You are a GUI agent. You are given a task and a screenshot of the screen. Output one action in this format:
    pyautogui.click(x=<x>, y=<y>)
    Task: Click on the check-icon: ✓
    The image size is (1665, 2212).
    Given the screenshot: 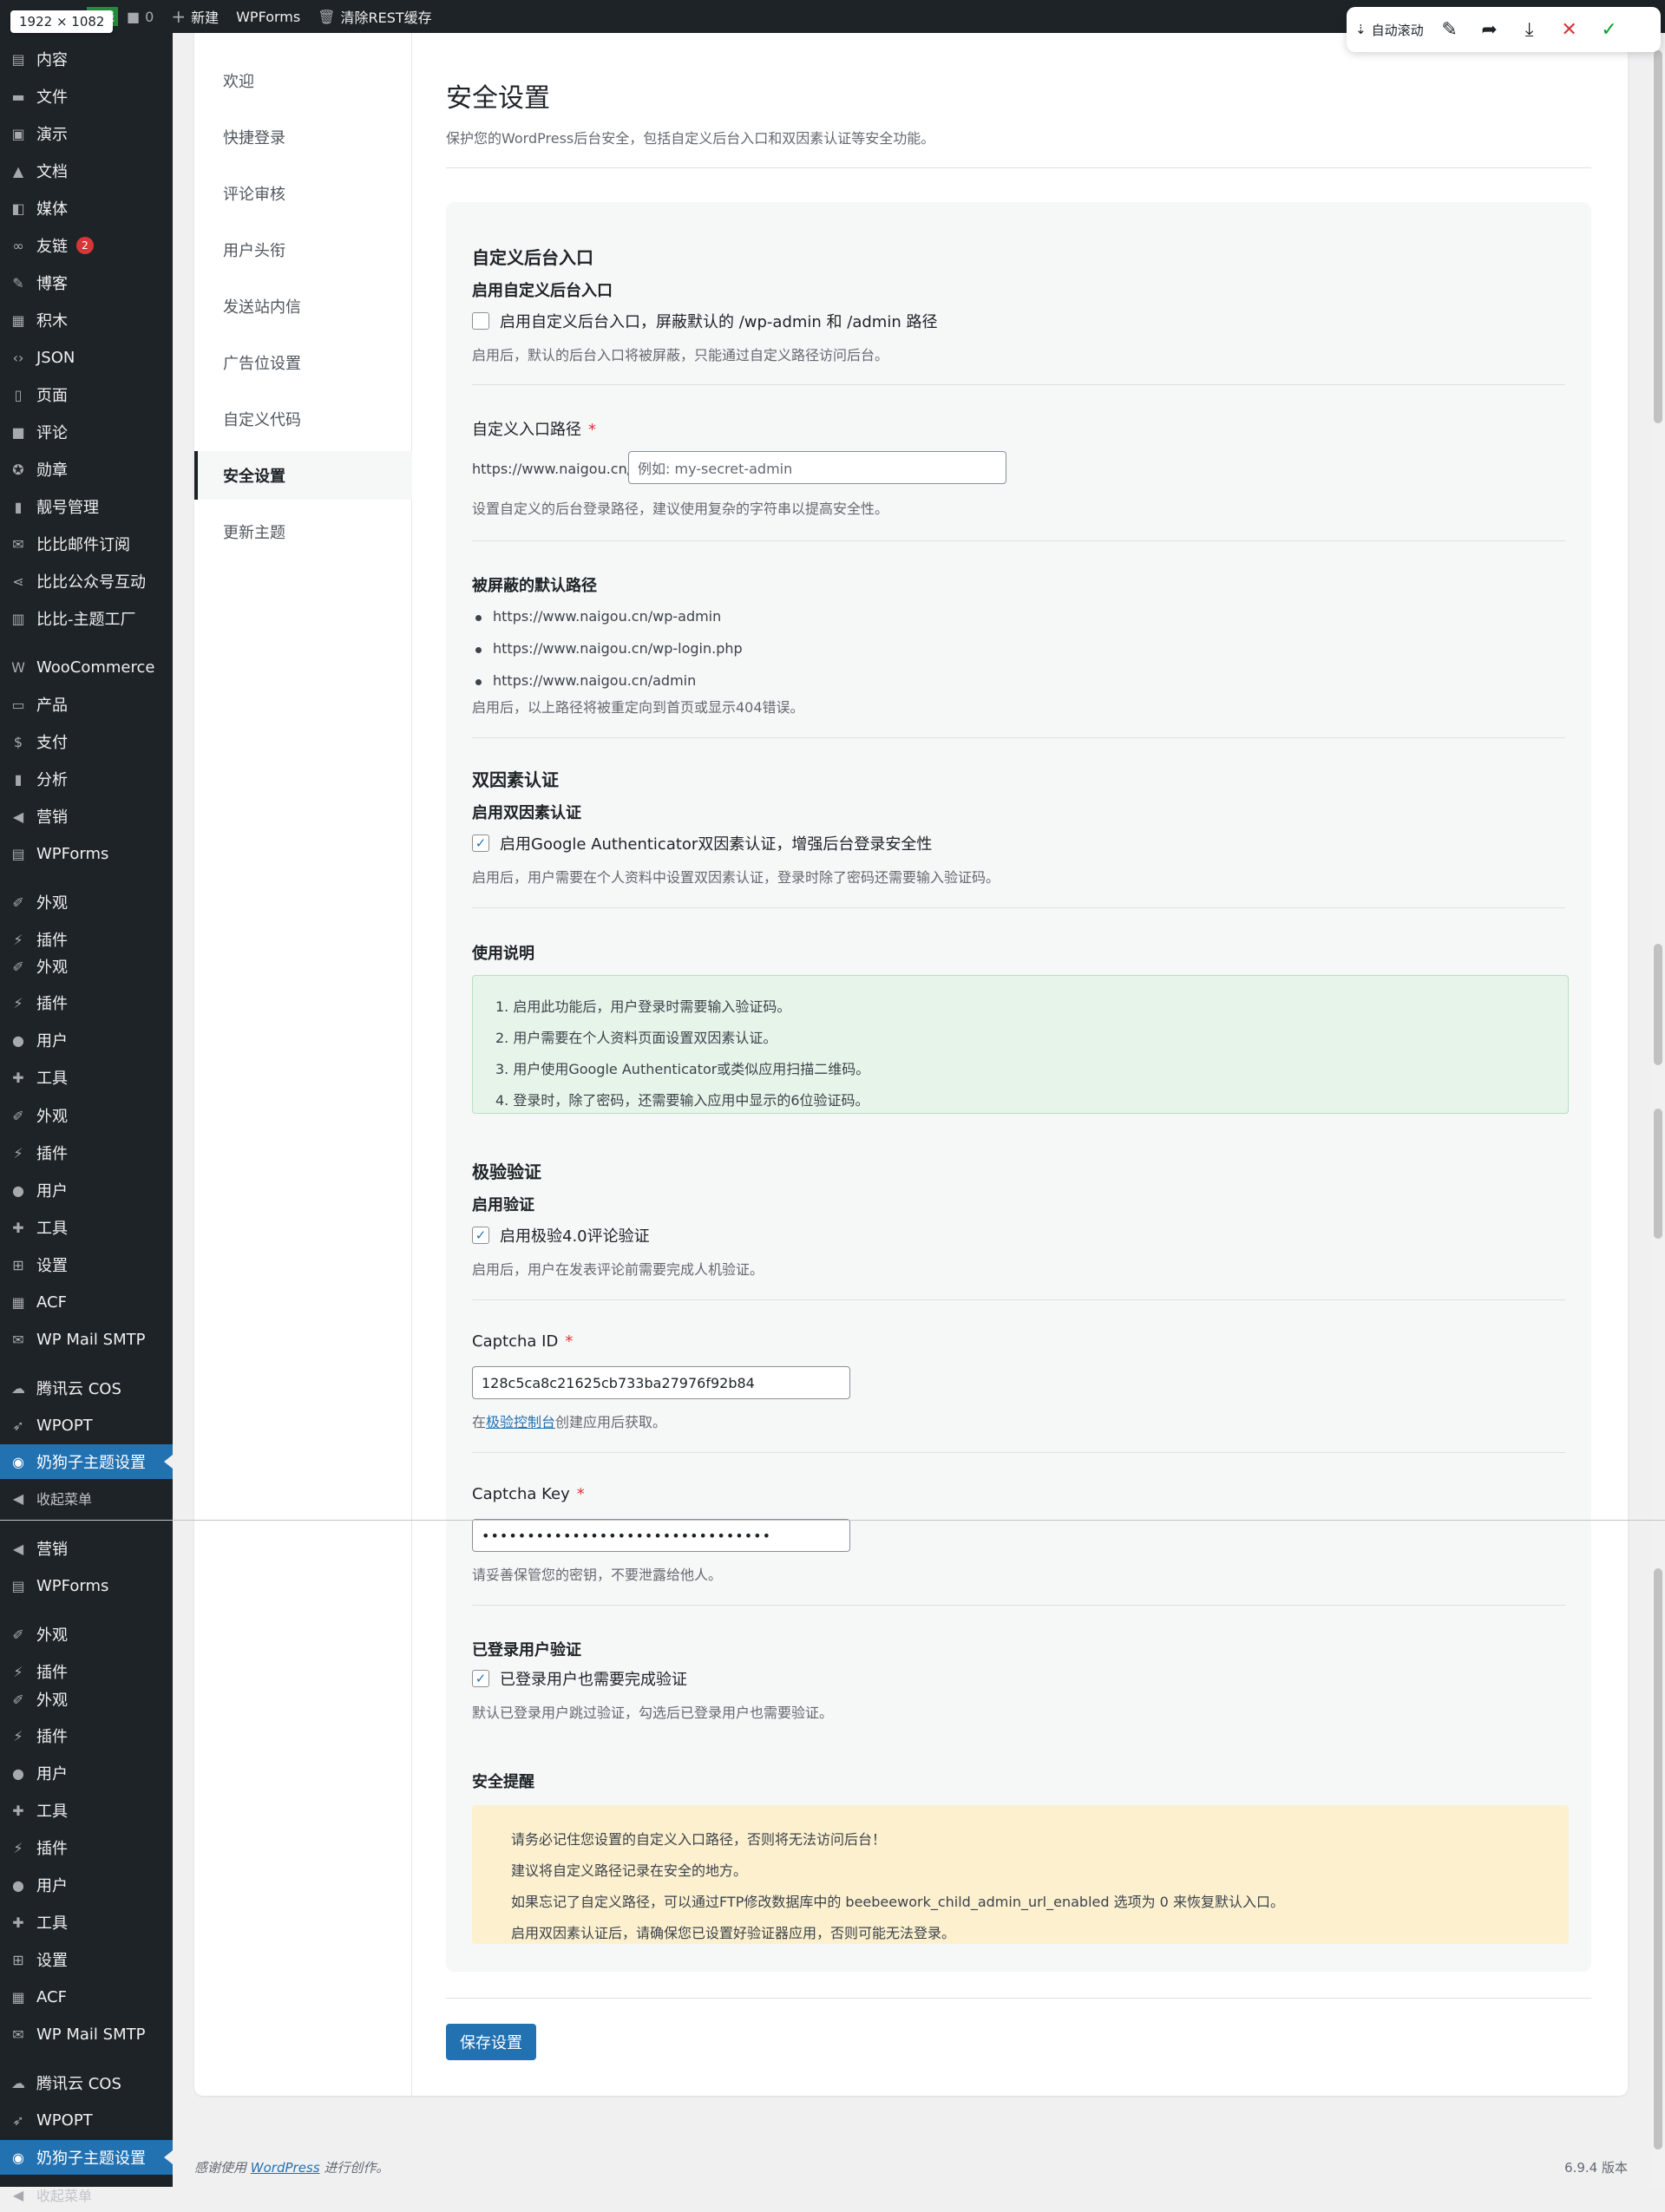 What is the action you would take?
    pyautogui.click(x=1610, y=29)
    